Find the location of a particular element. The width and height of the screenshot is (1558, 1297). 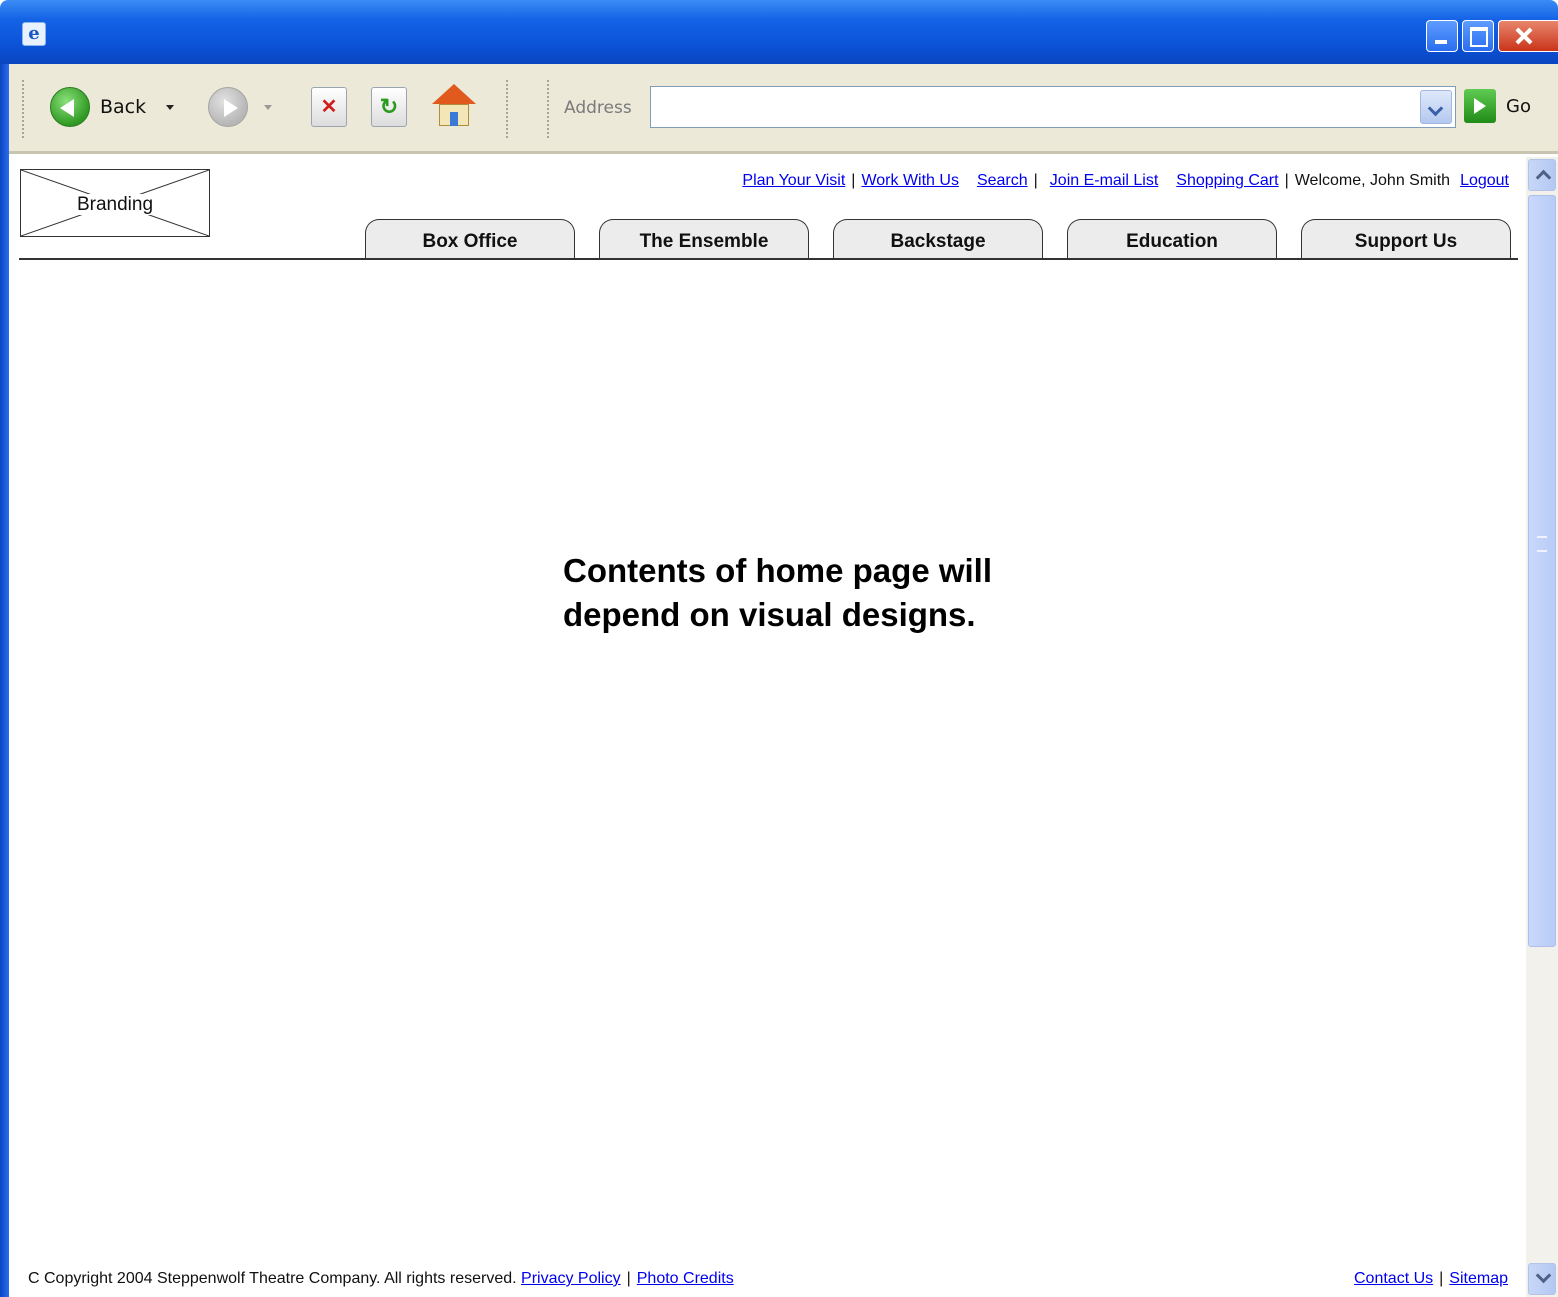

forward-dropdown-icon is located at coordinates (268, 107).